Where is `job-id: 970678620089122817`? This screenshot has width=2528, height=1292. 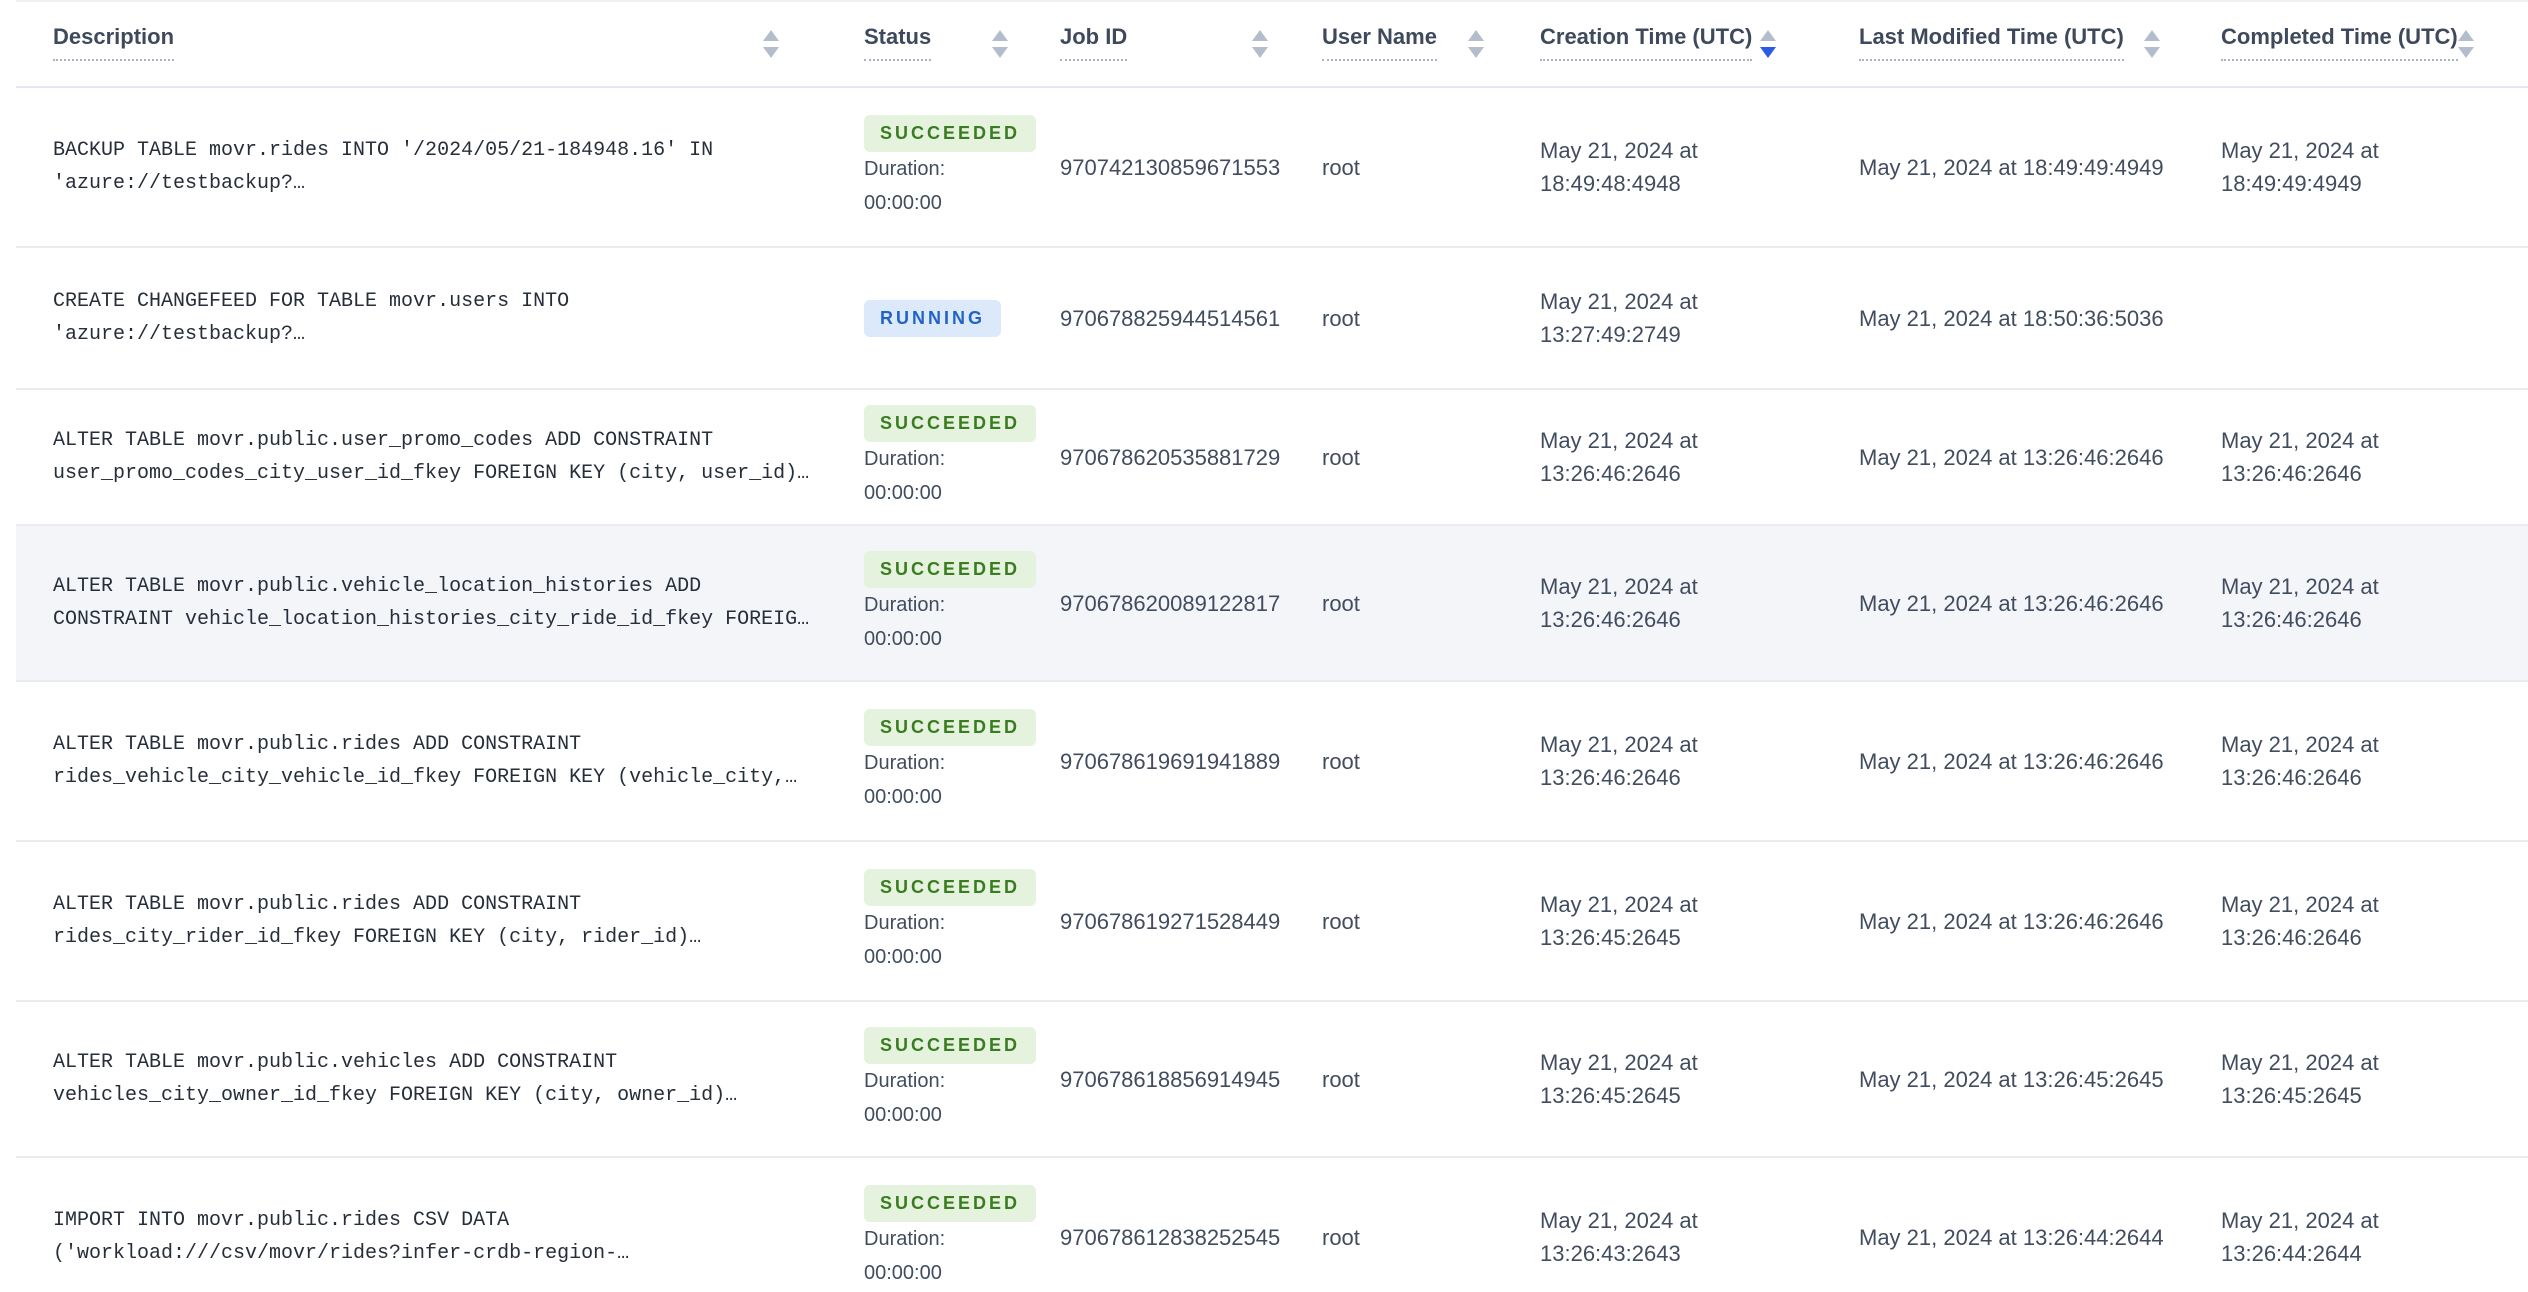 job-id: 970678620089122817 is located at coordinates (1170, 603).